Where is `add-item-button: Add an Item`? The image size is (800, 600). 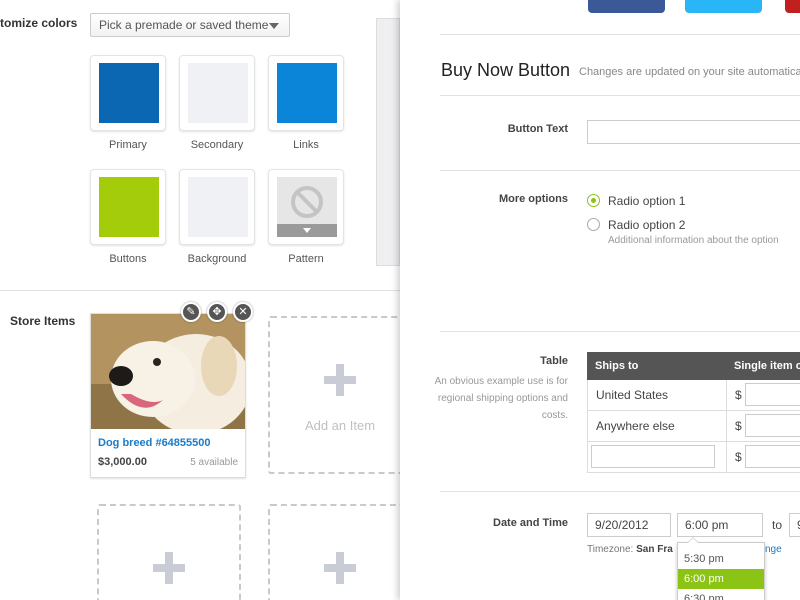 add-item-button: Add an Item is located at coordinates (334, 395).